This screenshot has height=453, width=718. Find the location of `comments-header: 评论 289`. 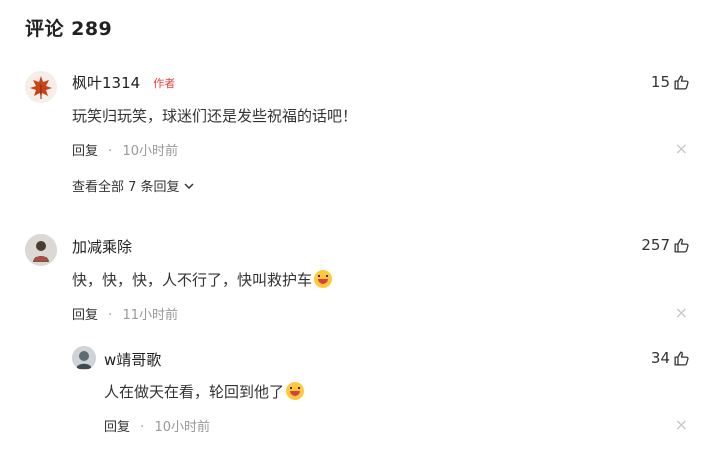

comments-header: 评论 289 is located at coordinates (69, 29).